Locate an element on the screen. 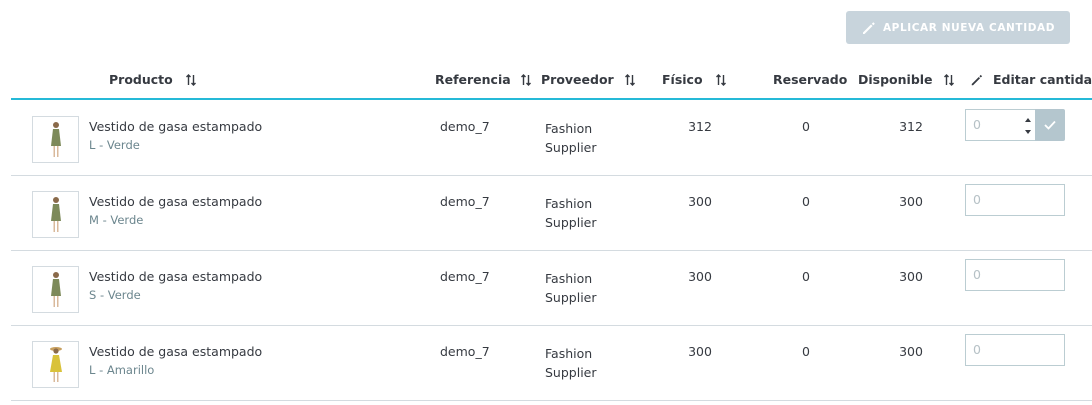 The height and width of the screenshot is (405, 1092). product-attributes: L - Verde is located at coordinates (114, 145).